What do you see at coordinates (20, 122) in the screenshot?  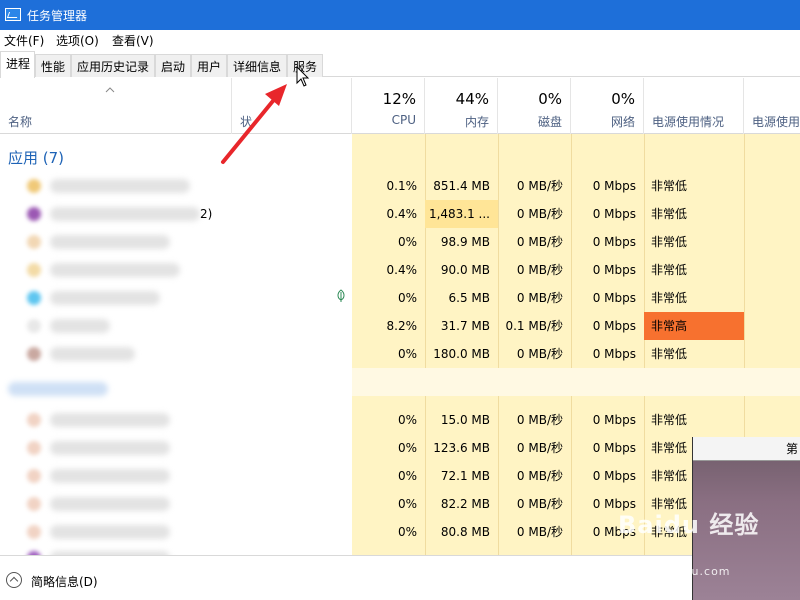 I see `header-name-label: 名称` at bounding box center [20, 122].